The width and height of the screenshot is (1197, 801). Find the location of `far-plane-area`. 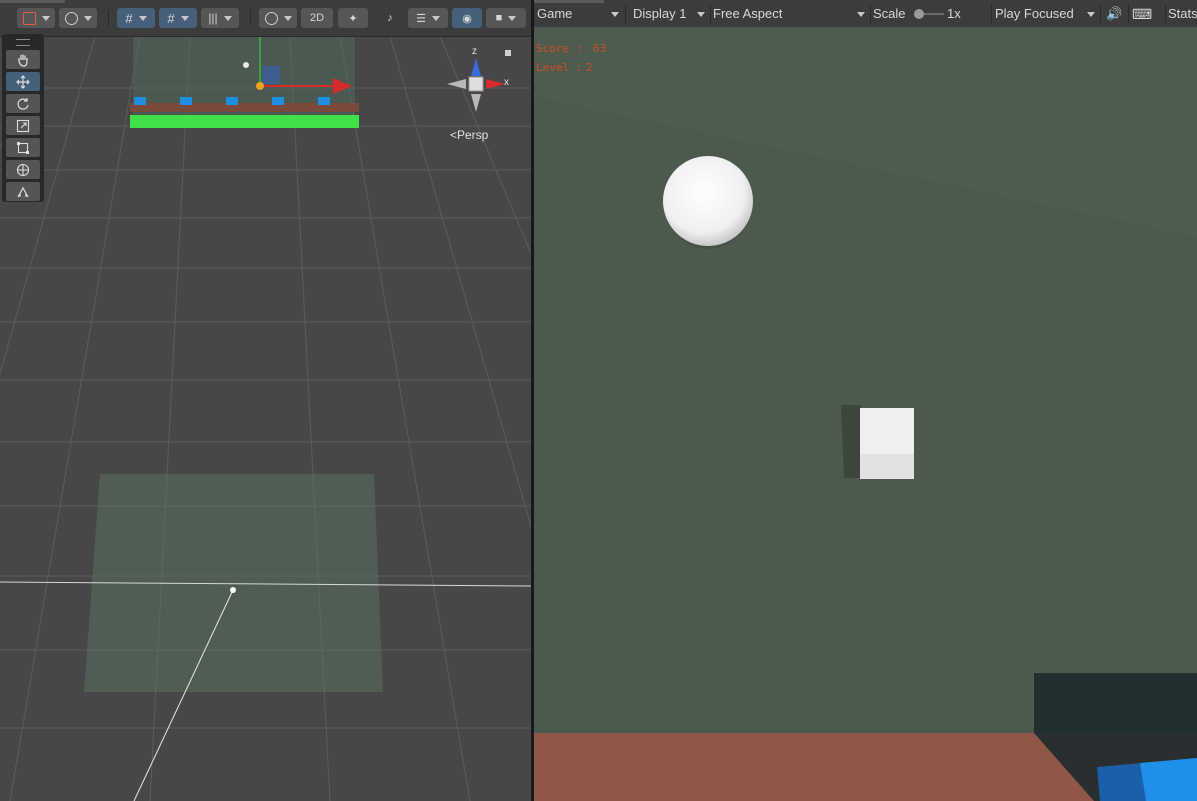

far-plane-area is located at coordinates (244, 82).